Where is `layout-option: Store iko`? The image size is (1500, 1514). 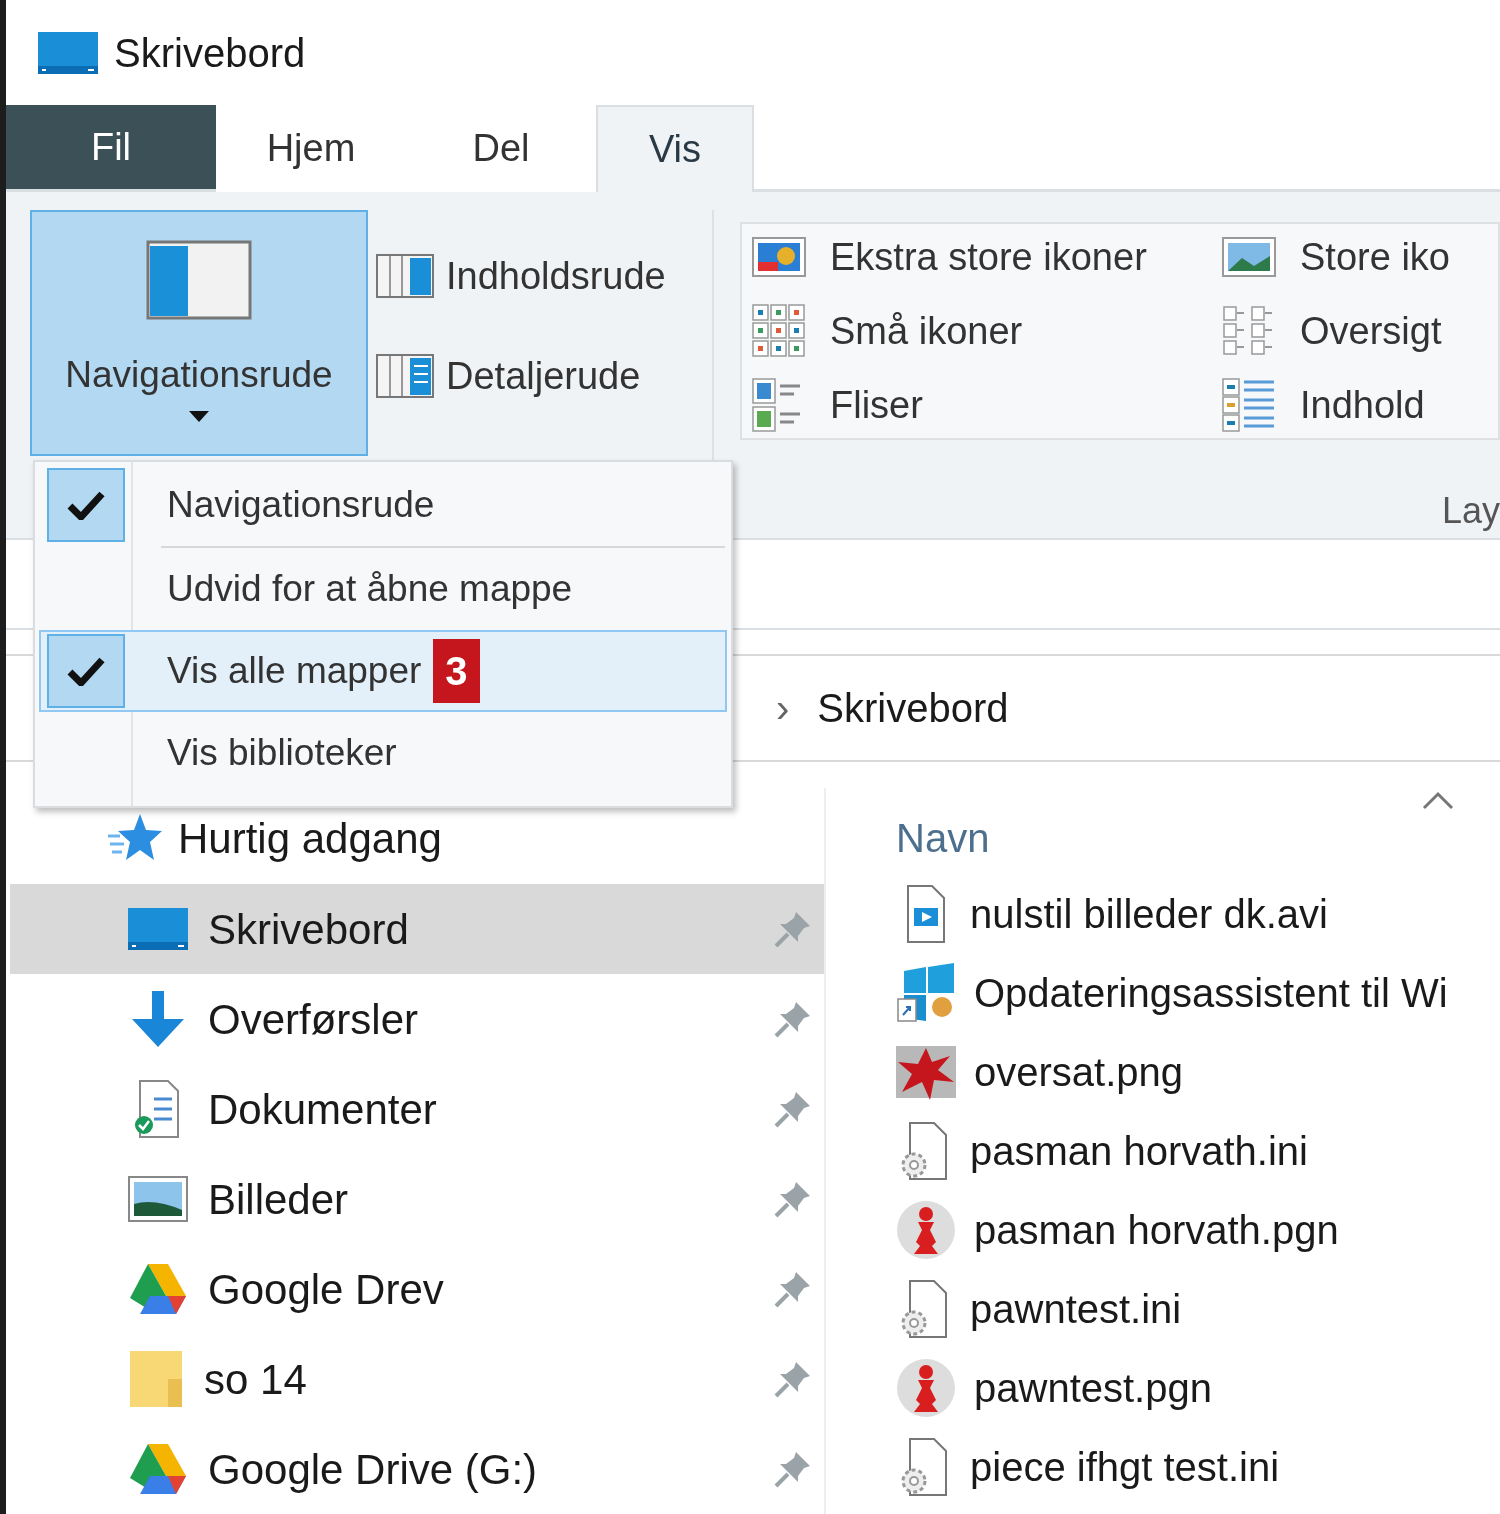 layout-option: Store iko is located at coordinates (1359, 257).